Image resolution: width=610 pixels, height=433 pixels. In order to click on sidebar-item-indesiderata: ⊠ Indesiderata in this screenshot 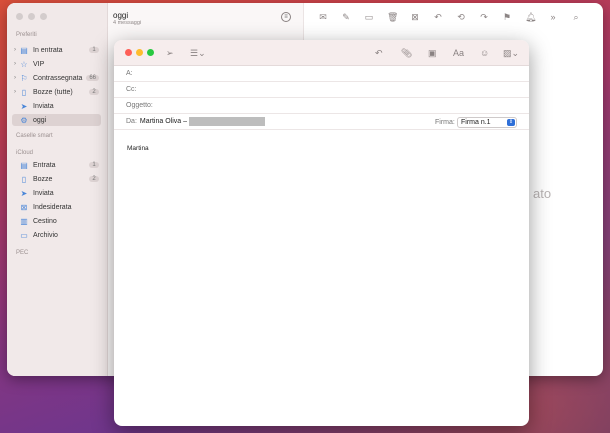, I will do `click(56, 207)`.